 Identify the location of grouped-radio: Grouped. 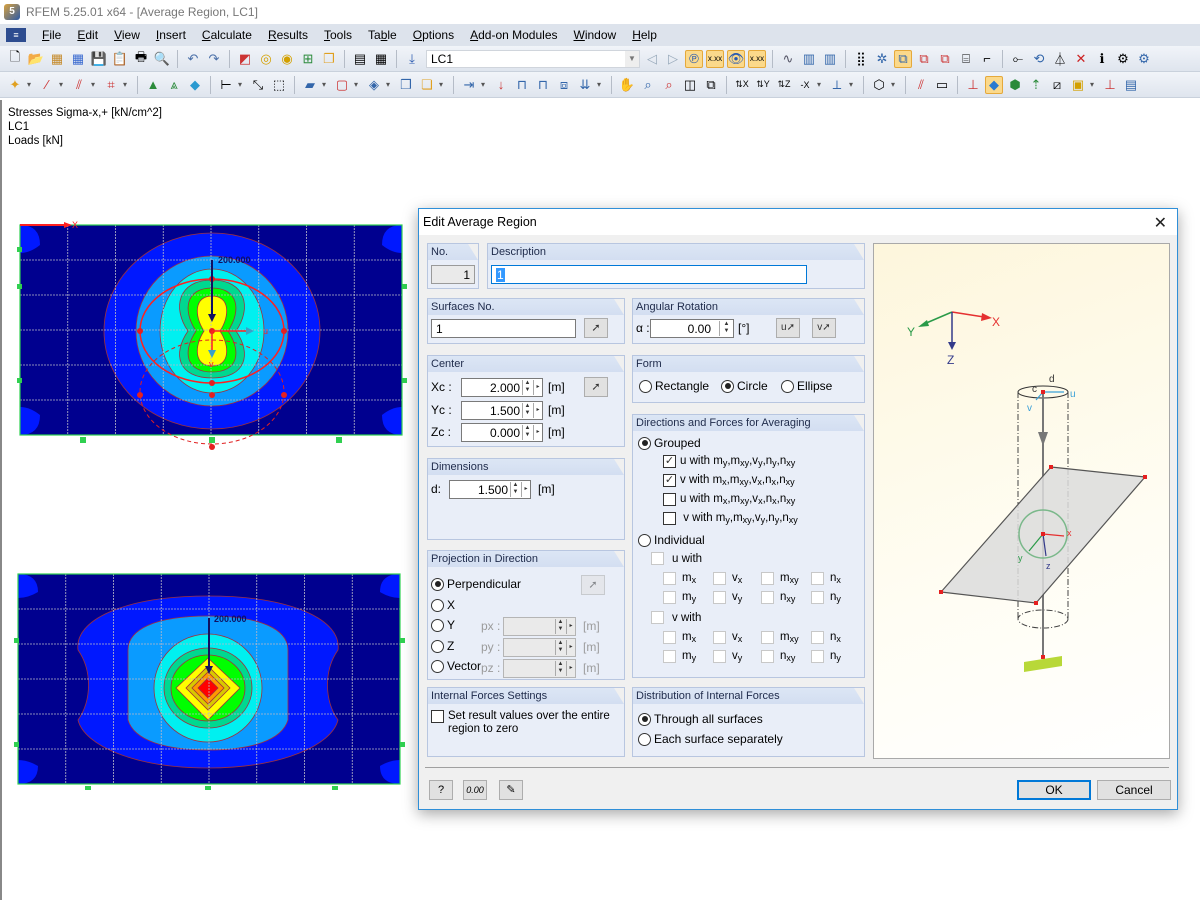
(669, 443).